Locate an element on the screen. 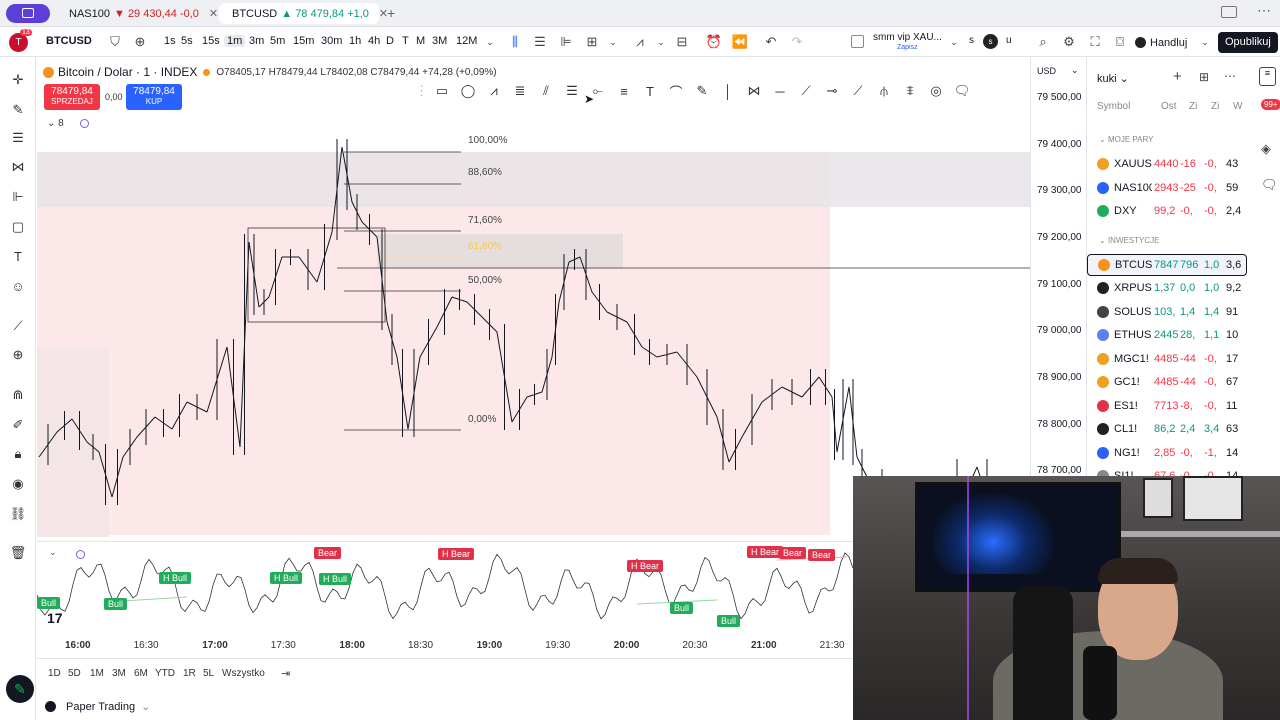 This screenshot has width=1280, height=720. drawing-pen-button: ✎ is located at coordinates (20, 689).